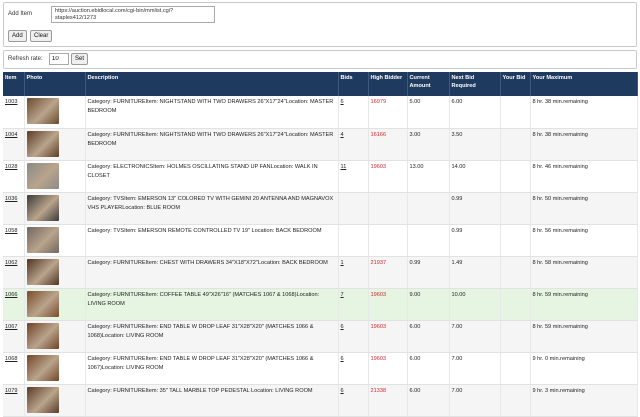 Image resolution: width=640 pixels, height=417 pixels. Describe the element at coordinates (584, 304) in the screenshot. I see `your-maximum-cell: 8 hr. 59 min.remaining` at that location.